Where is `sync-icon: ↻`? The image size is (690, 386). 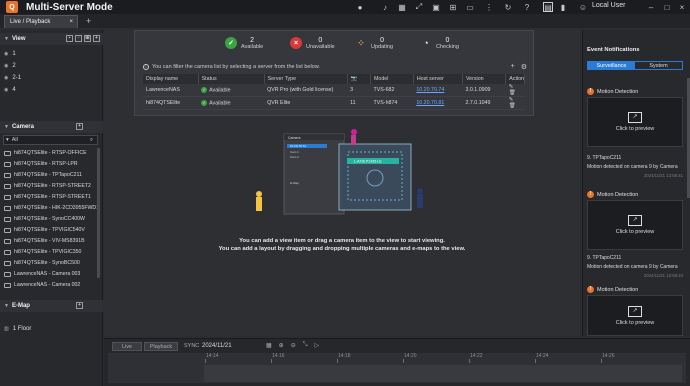
sync-icon: ↻ is located at coordinates (508, 7).